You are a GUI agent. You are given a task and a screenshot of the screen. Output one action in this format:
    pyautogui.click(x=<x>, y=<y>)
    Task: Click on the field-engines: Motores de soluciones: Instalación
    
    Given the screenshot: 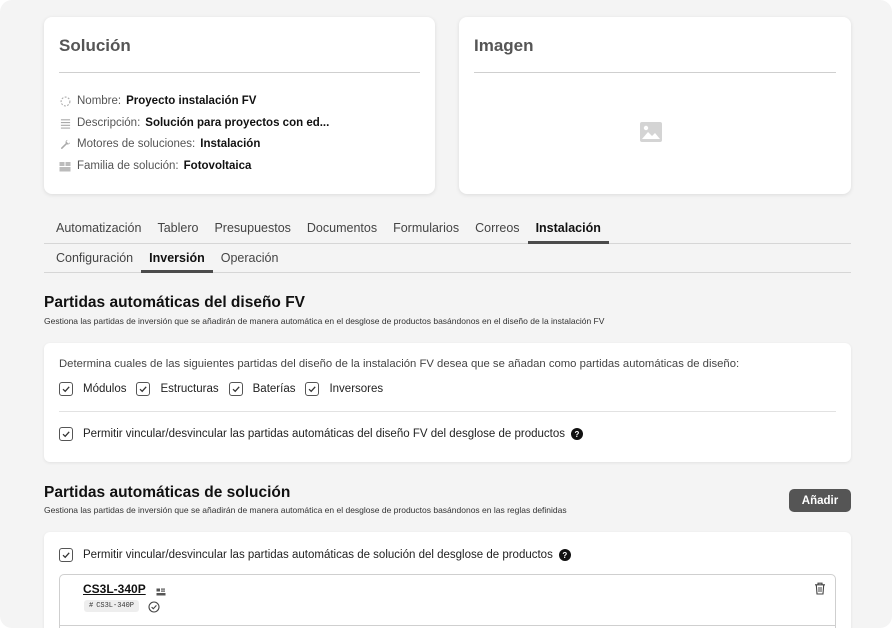 What is the action you would take?
    pyautogui.click(x=159, y=144)
    